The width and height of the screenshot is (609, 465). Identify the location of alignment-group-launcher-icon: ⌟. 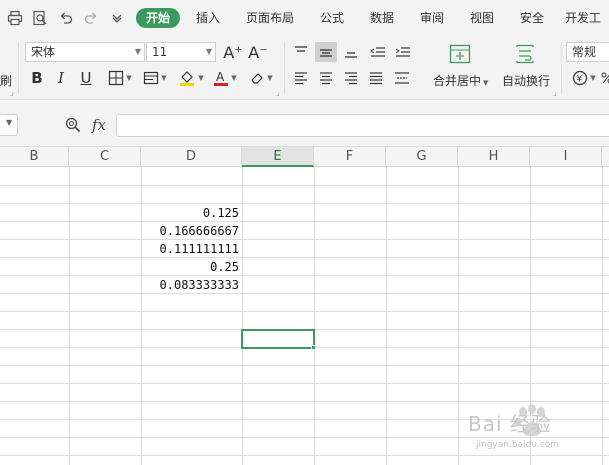
(555, 92).